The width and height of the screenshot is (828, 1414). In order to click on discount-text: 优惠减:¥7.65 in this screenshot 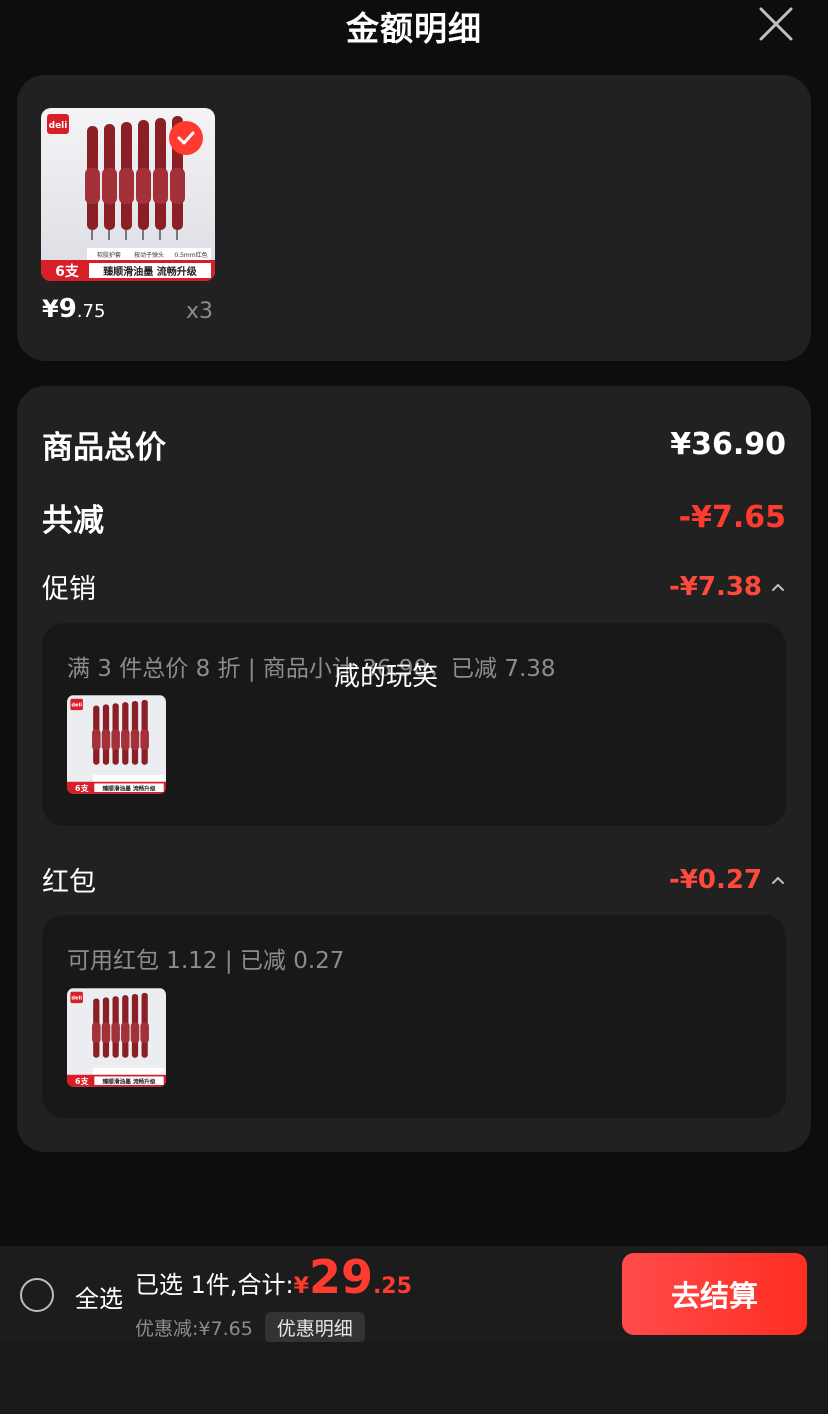, I will do `click(194, 1329)`.